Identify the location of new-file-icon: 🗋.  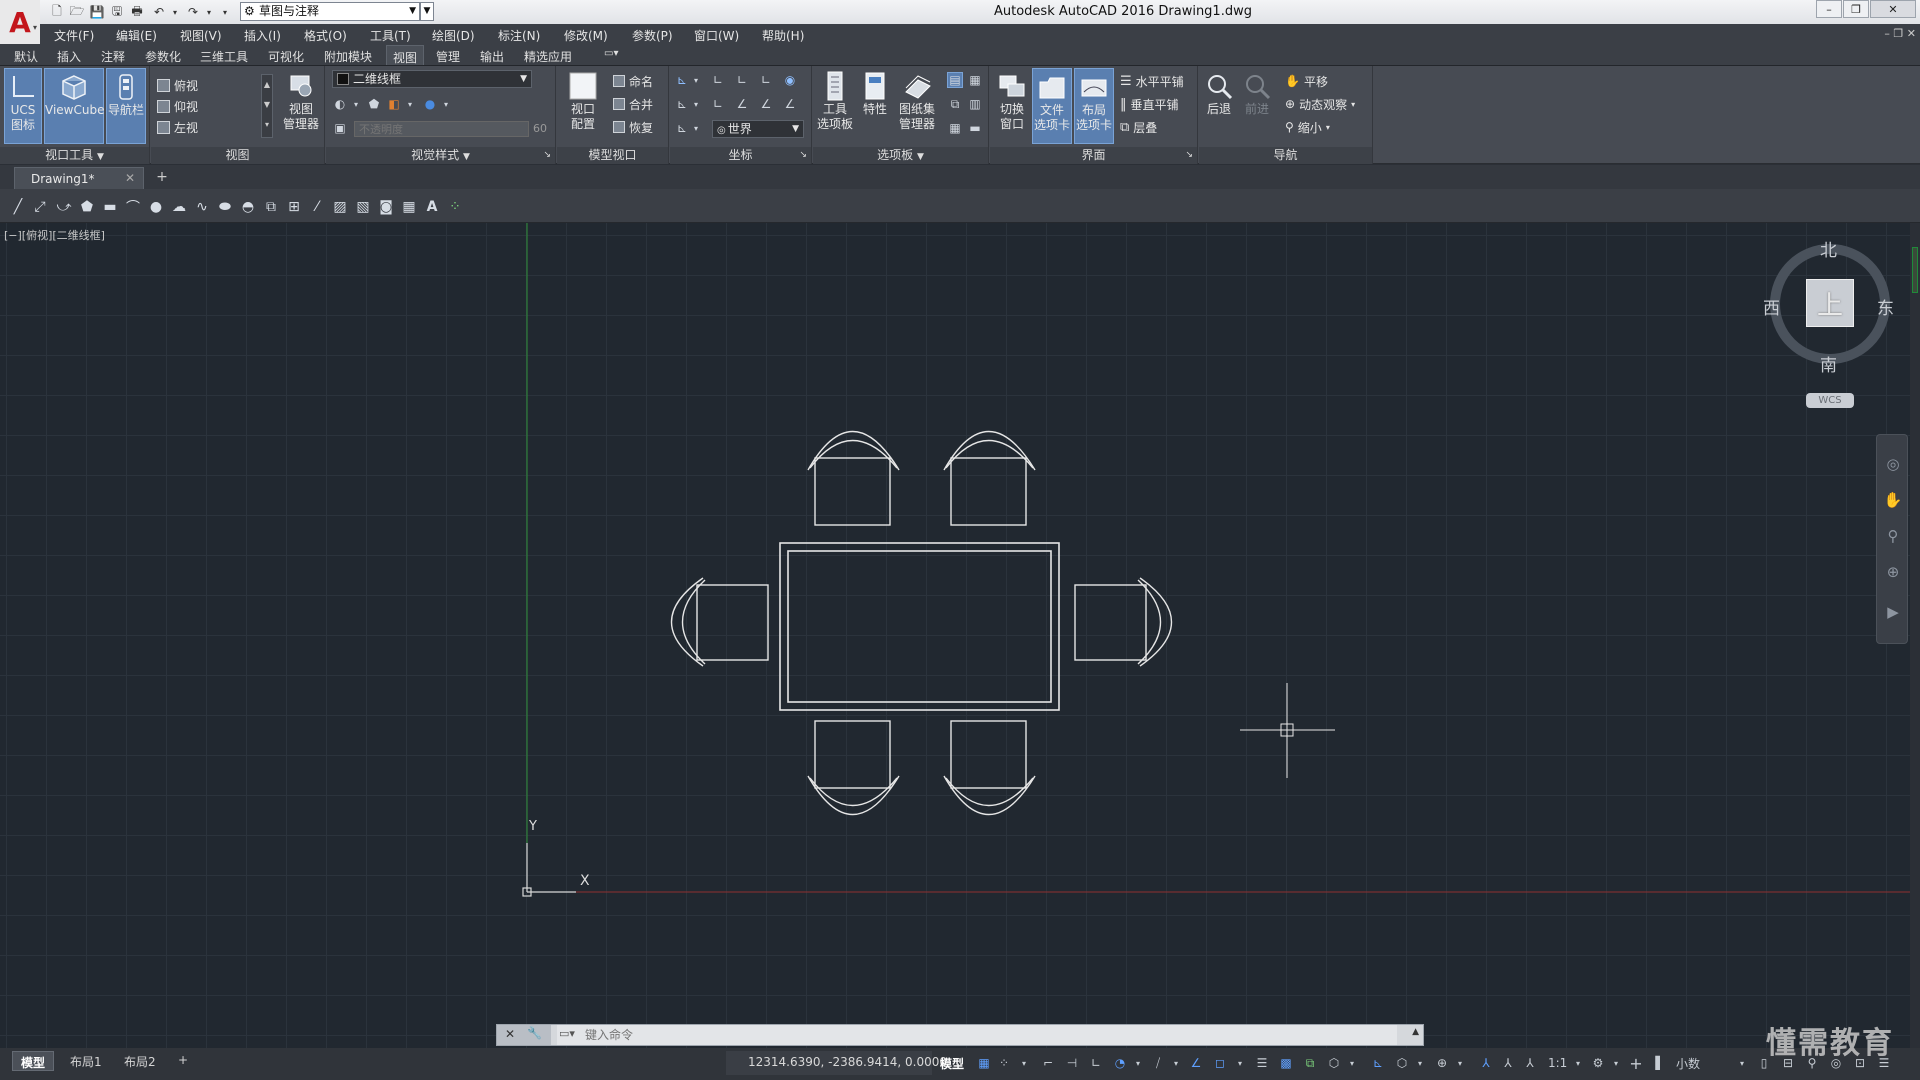
(57, 12).